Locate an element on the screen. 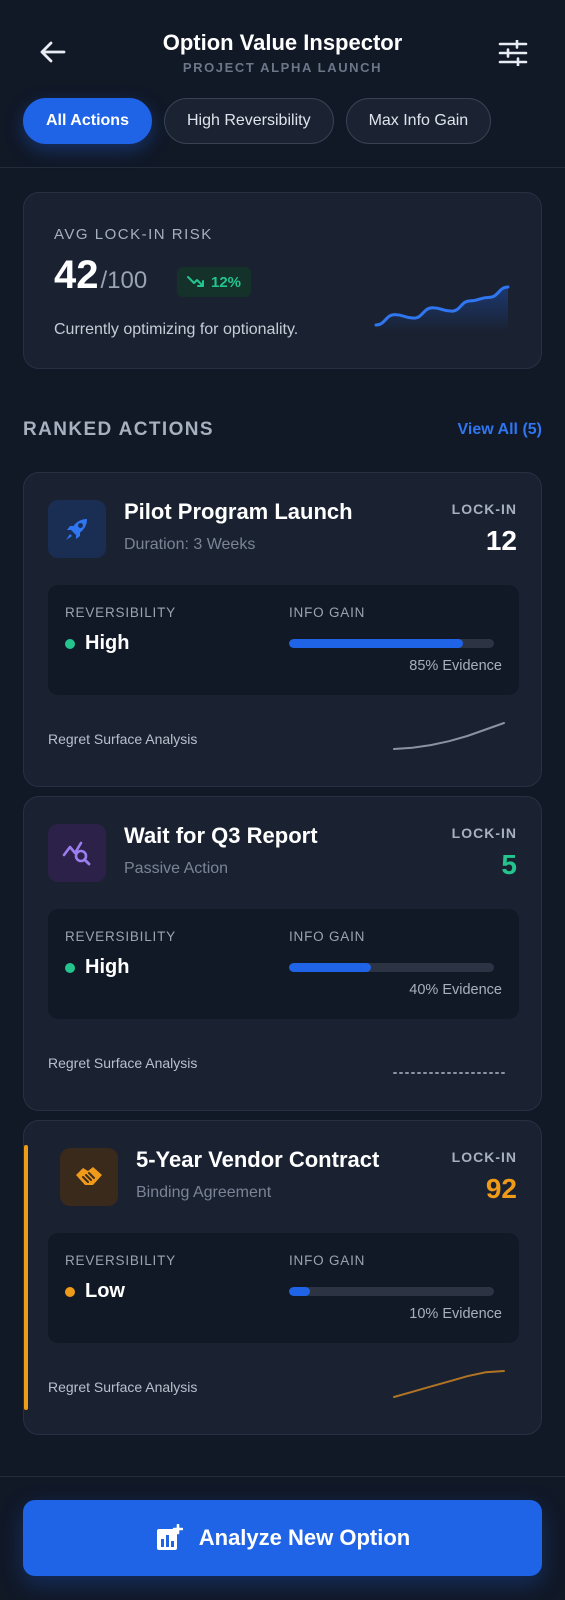 Image resolution: width=565 pixels, height=1600 pixels. handshake-icon is located at coordinates (89, 1176).